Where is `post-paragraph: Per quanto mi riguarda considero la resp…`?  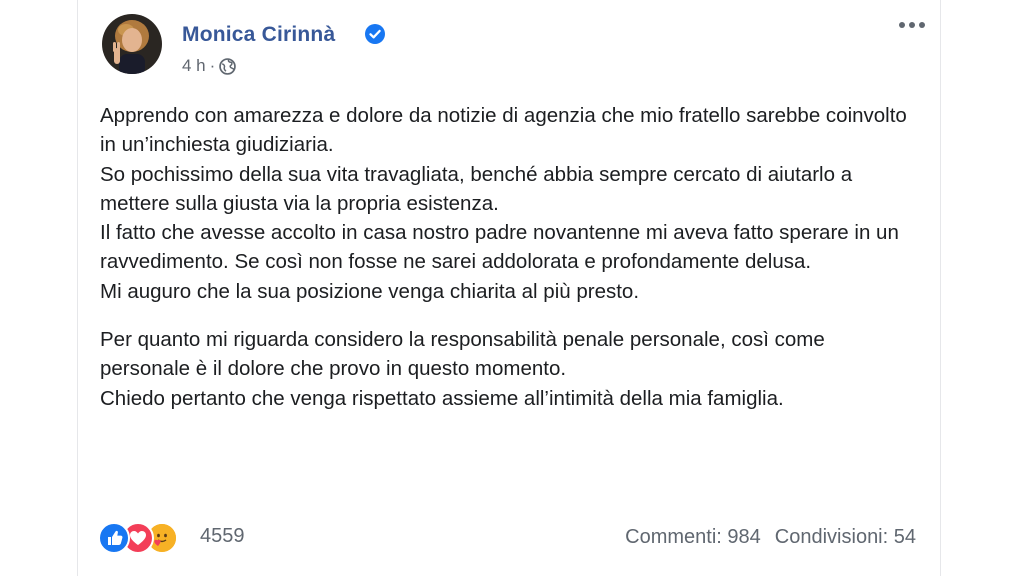 post-paragraph: Per quanto mi riguarda considero la resp… is located at coordinates (510, 369).